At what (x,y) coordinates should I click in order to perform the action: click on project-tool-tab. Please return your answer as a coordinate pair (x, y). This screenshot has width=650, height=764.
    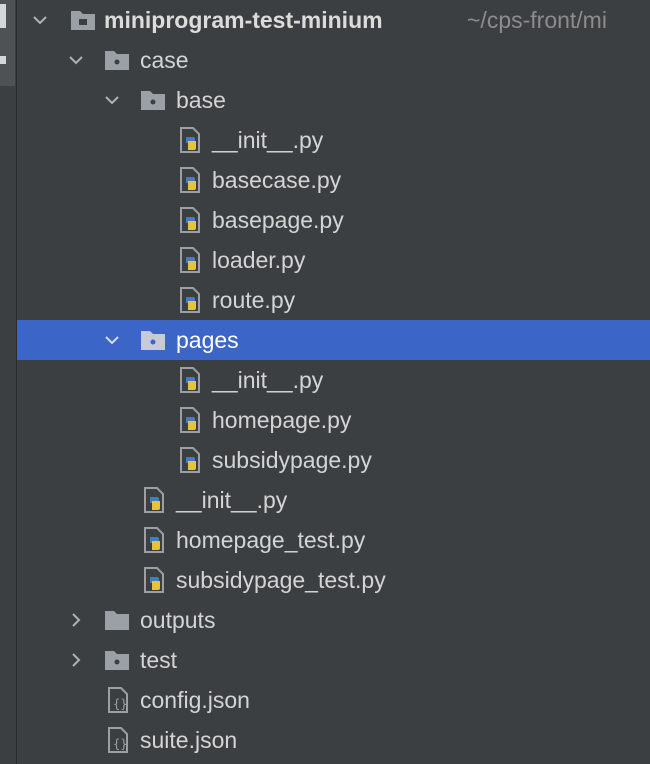
    Looking at the image, I should click on (7, 43).